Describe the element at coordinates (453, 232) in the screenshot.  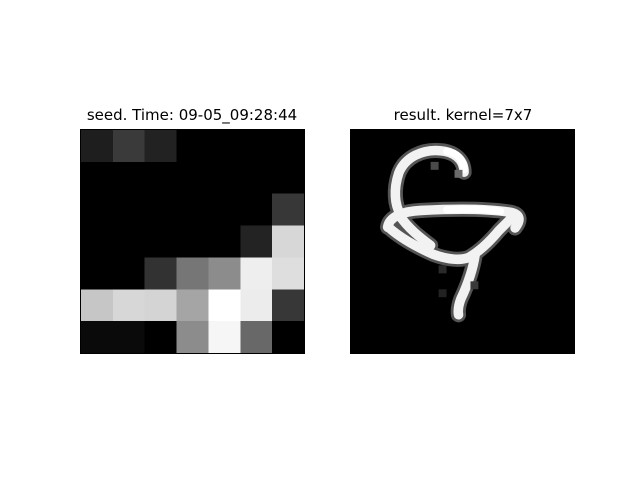
I see `result-digit-stroke` at that location.